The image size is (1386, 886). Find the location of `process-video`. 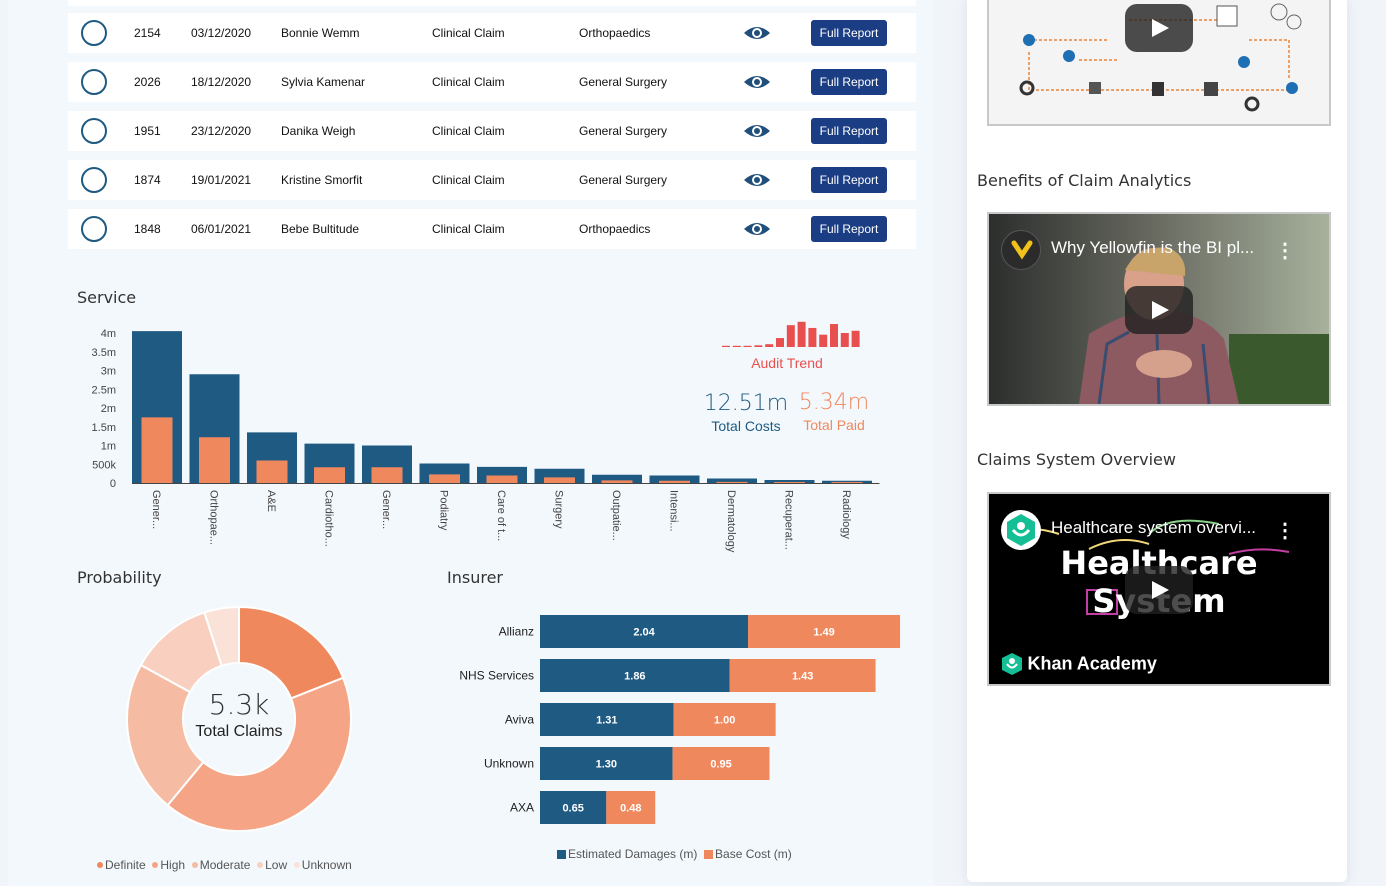

process-video is located at coordinates (1159, 63).